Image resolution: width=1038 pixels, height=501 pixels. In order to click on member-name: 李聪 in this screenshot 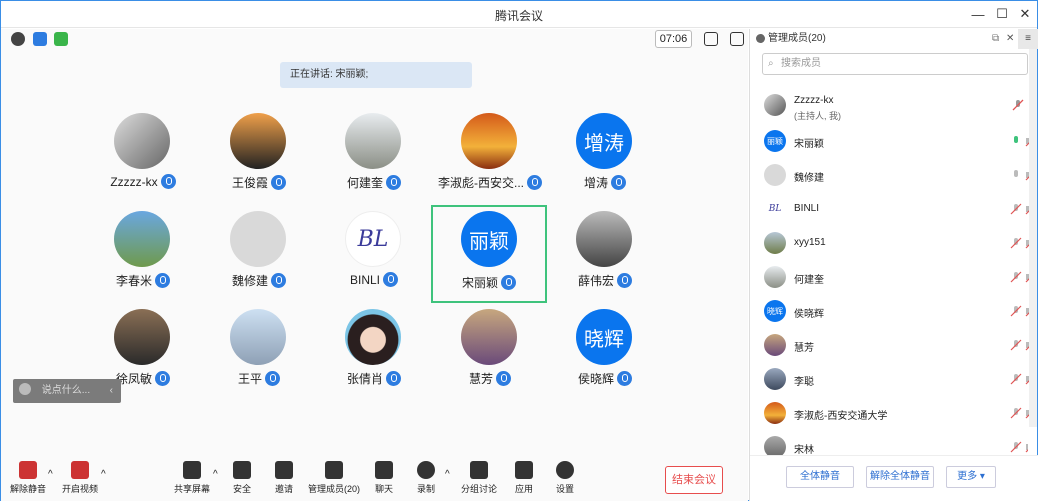, I will do `click(804, 382)`.